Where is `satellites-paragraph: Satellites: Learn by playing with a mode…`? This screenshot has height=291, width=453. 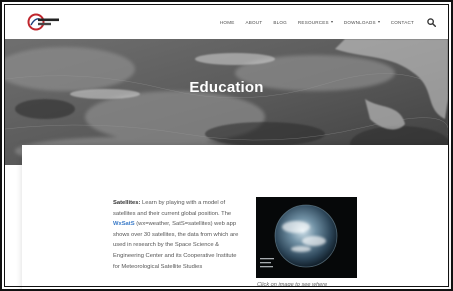 satellites-paragraph: Satellites: Learn by playing with a mode… is located at coordinates (177, 235).